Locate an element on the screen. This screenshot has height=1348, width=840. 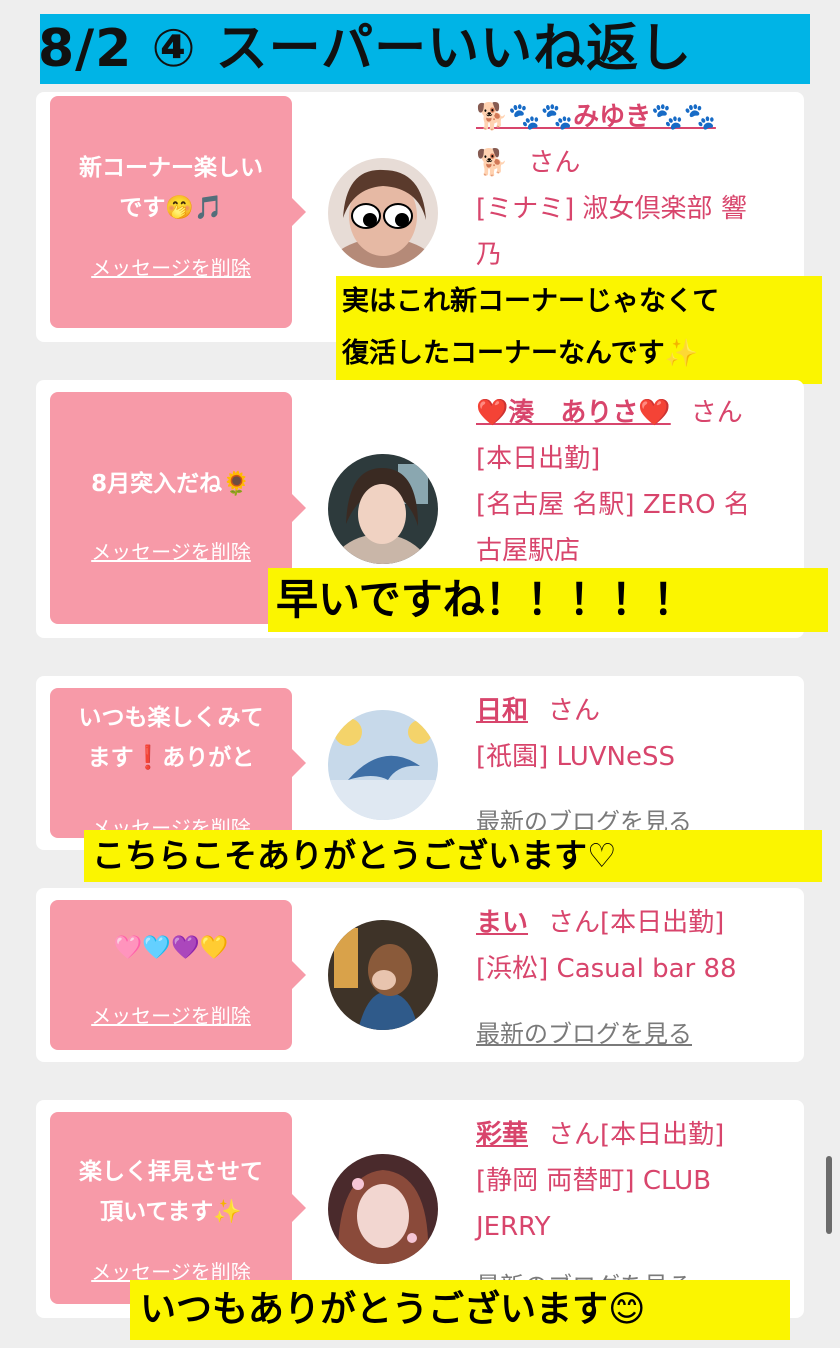
user-name-link: まい is located at coordinates (502, 923).